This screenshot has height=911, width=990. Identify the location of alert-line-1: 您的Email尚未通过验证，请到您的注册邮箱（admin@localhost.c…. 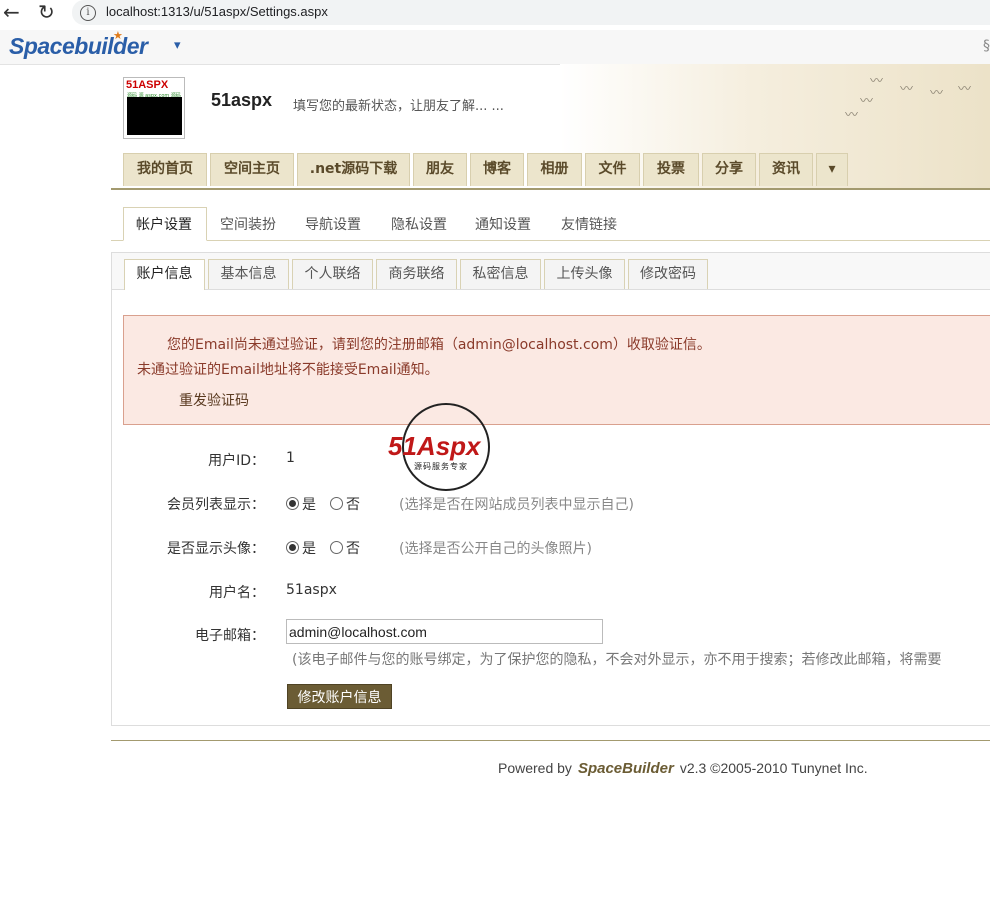
(439, 345).